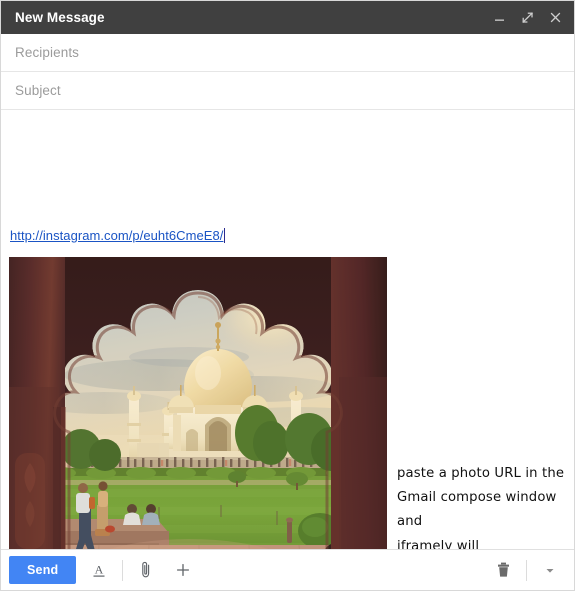 This screenshot has height=591, width=575. Describe the element at coordinates (287, 17) in the screenshot. I see `titlebar: New Message` at that location.